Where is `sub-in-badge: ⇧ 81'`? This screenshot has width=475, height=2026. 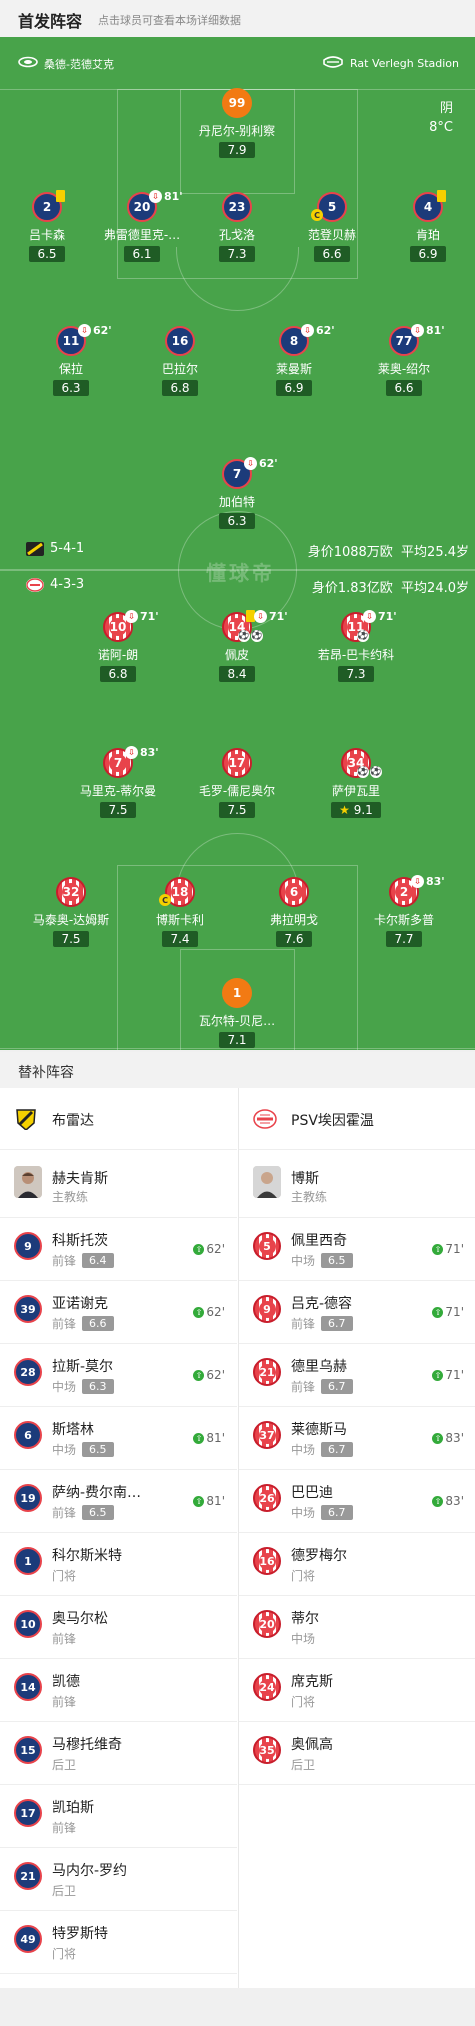 sub-in-badge: ⇧ 81' is located at coordinates (209, 1501).